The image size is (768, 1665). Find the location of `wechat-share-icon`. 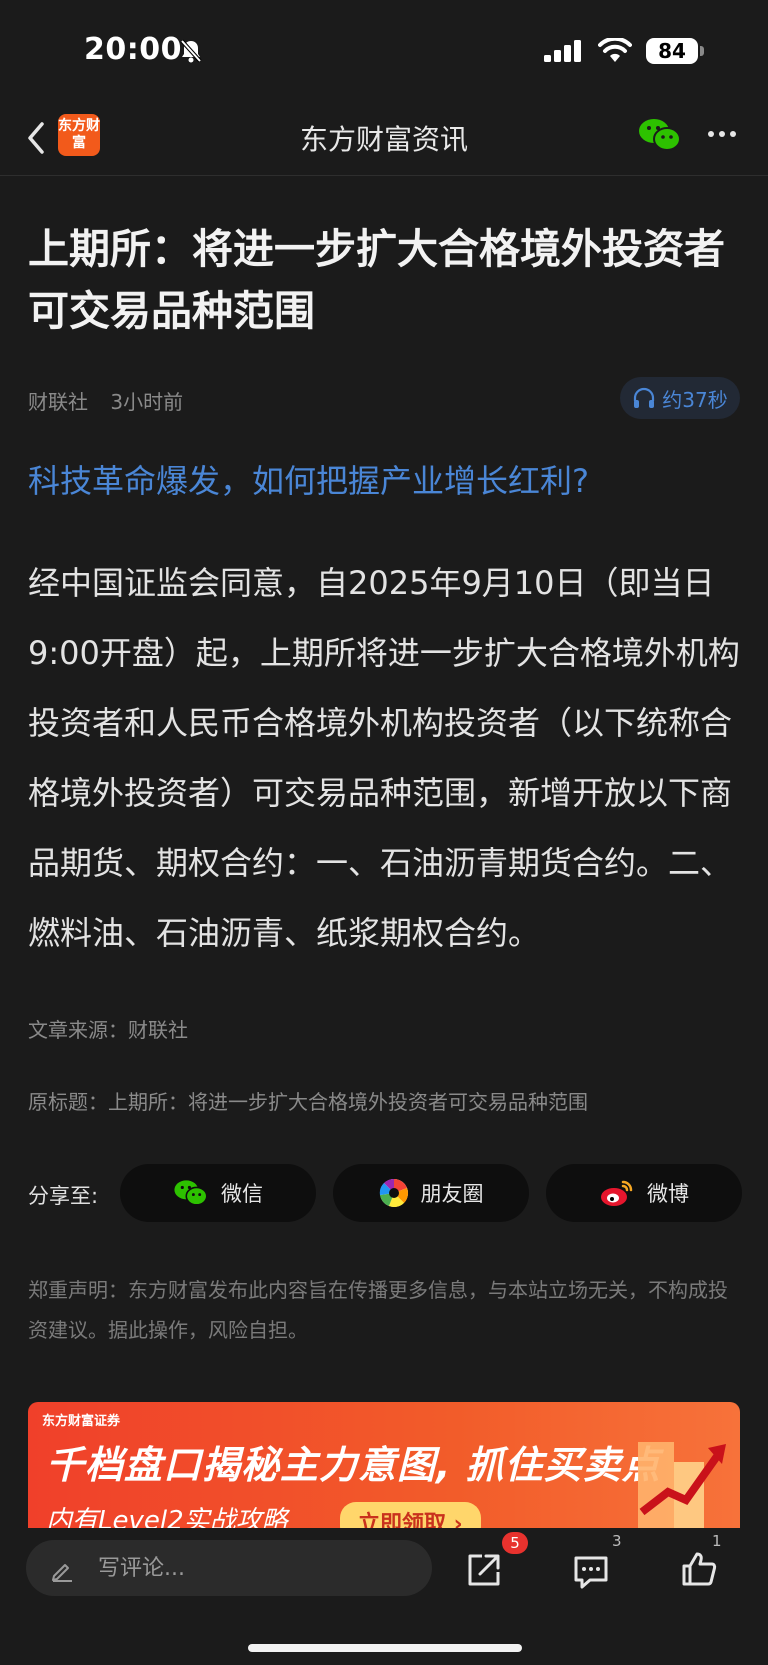

wechat-share-icon is located at coordinates (660, 135).